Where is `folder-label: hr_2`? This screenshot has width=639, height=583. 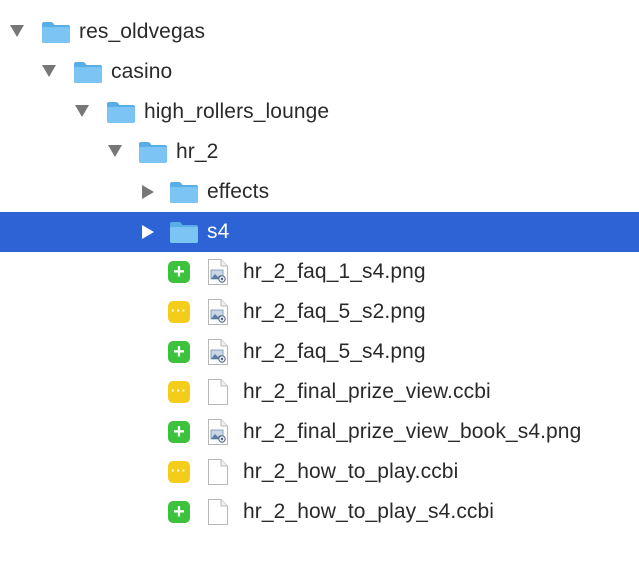
folder-label: hr_2 is located at coordinates (197, 151).